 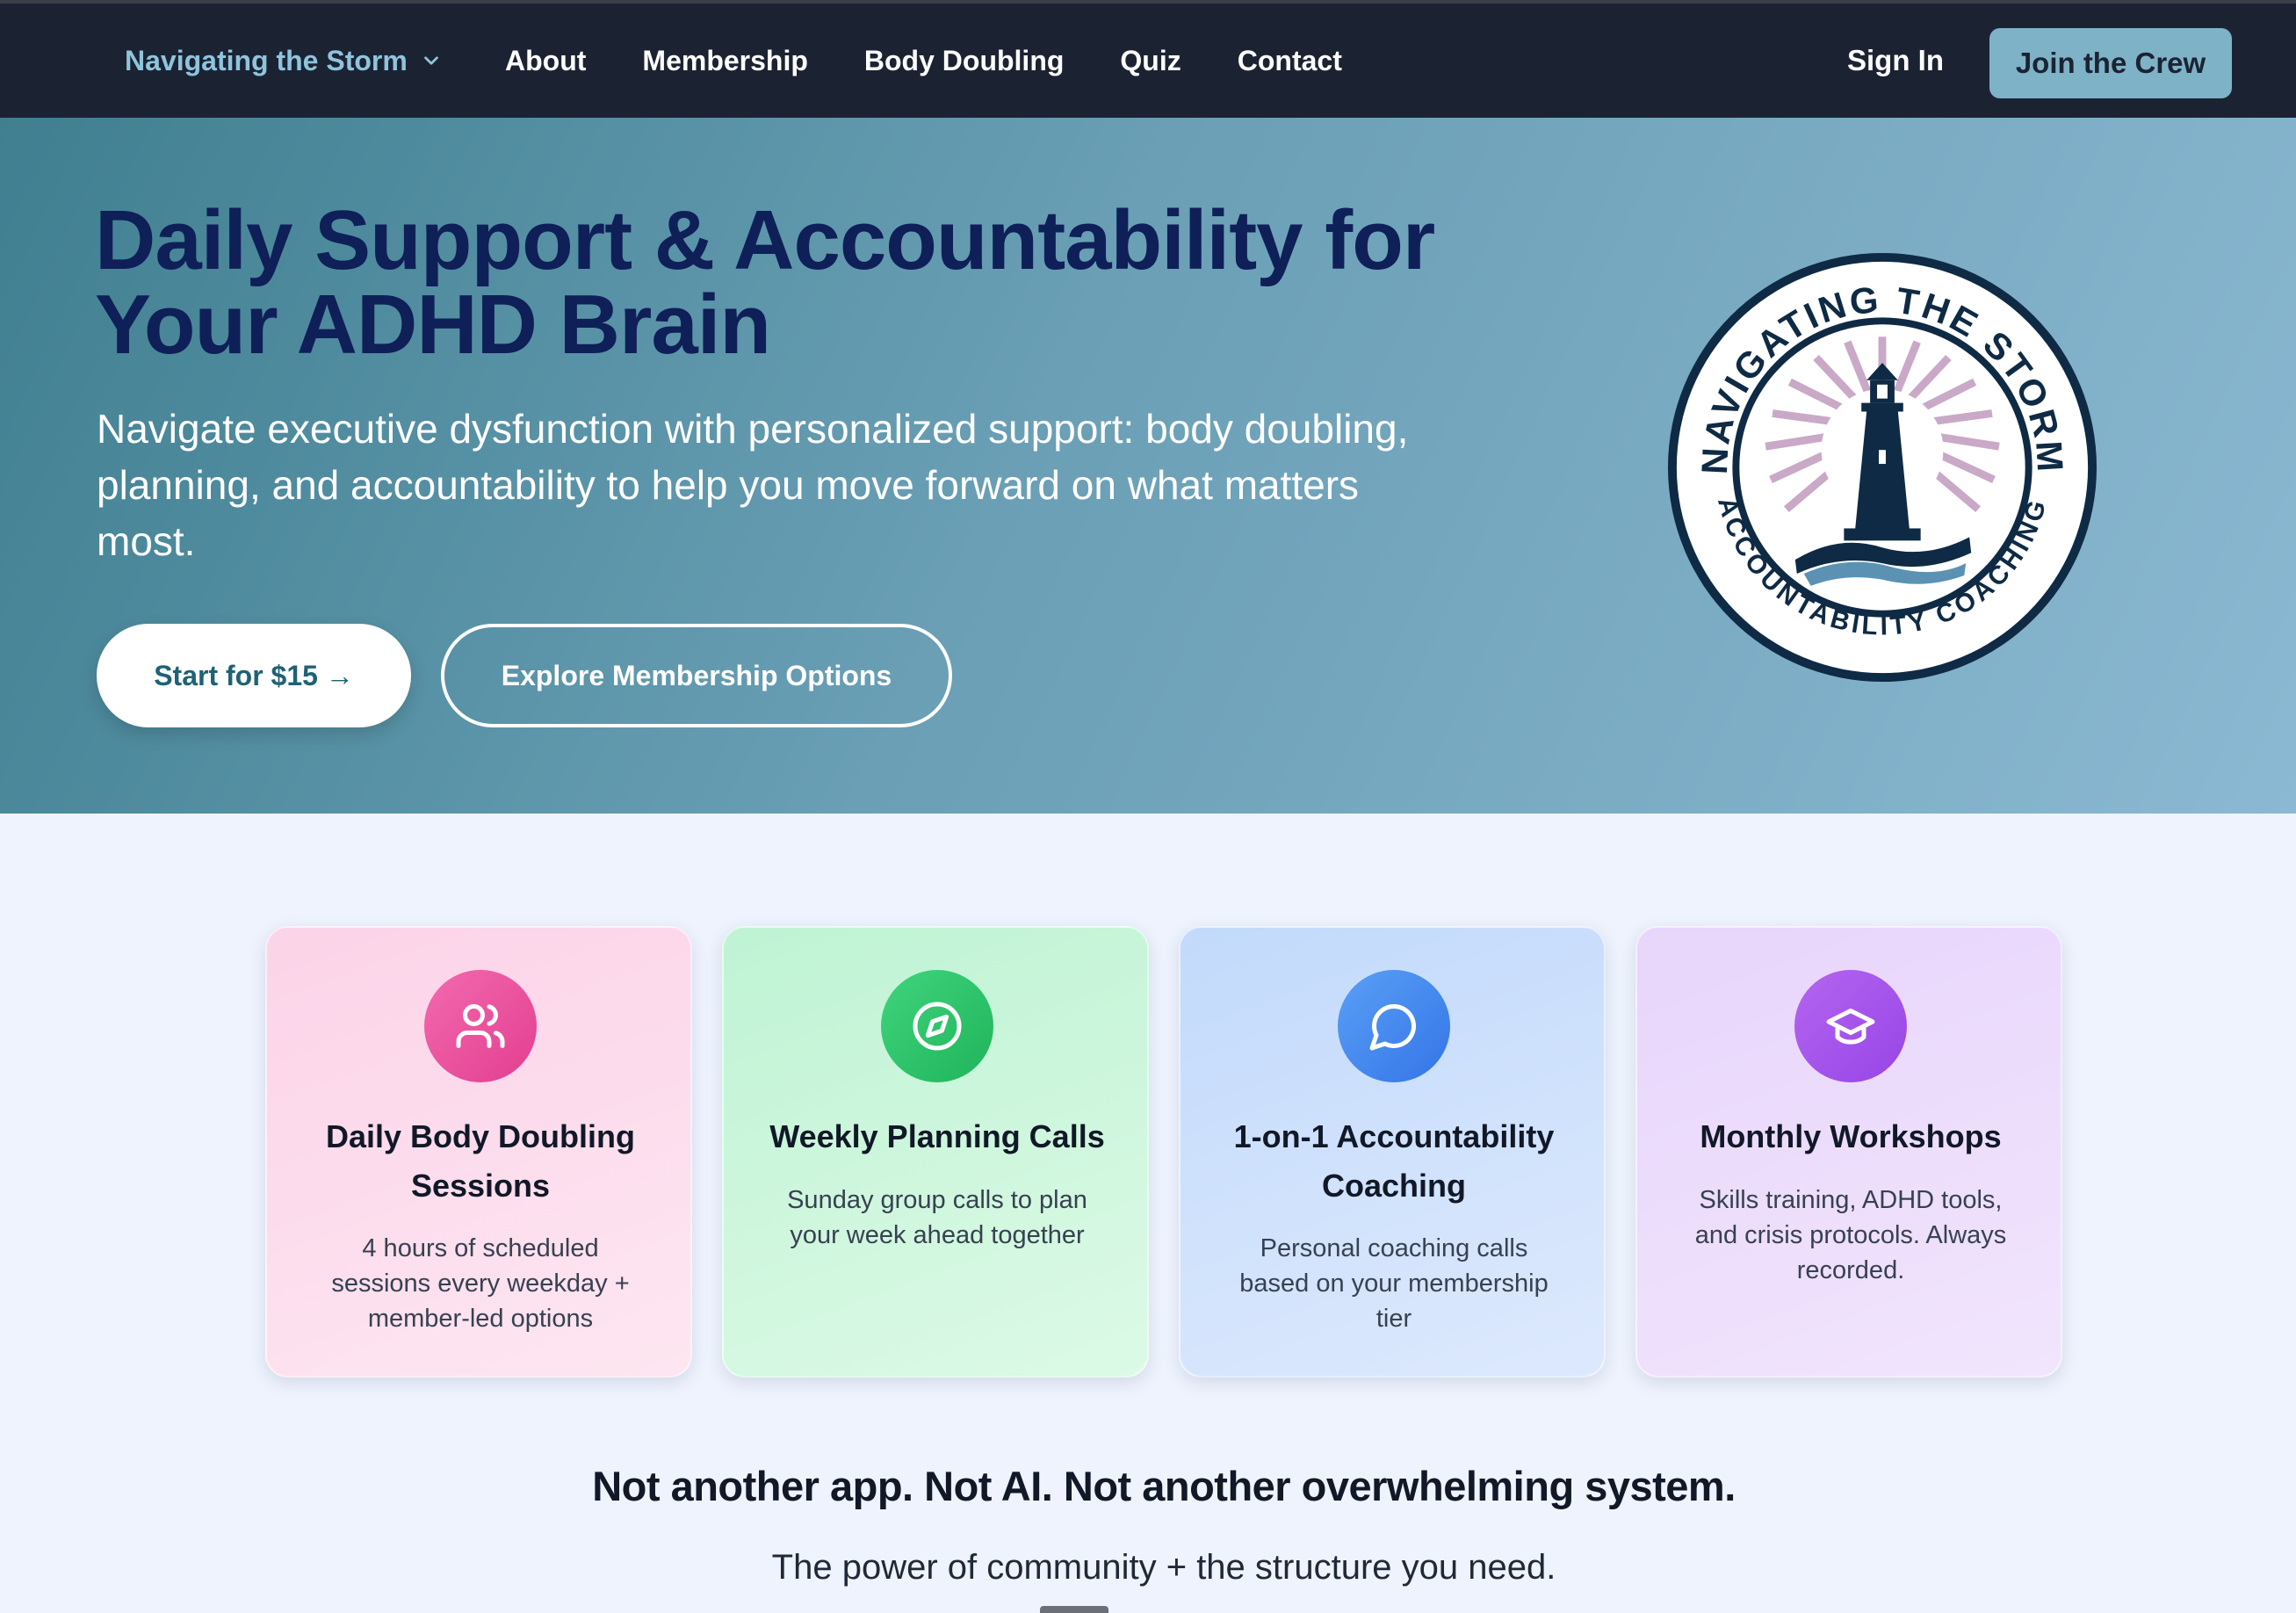 I want to click on sign-in-link: Sign In, so click(x=1896, y=61).